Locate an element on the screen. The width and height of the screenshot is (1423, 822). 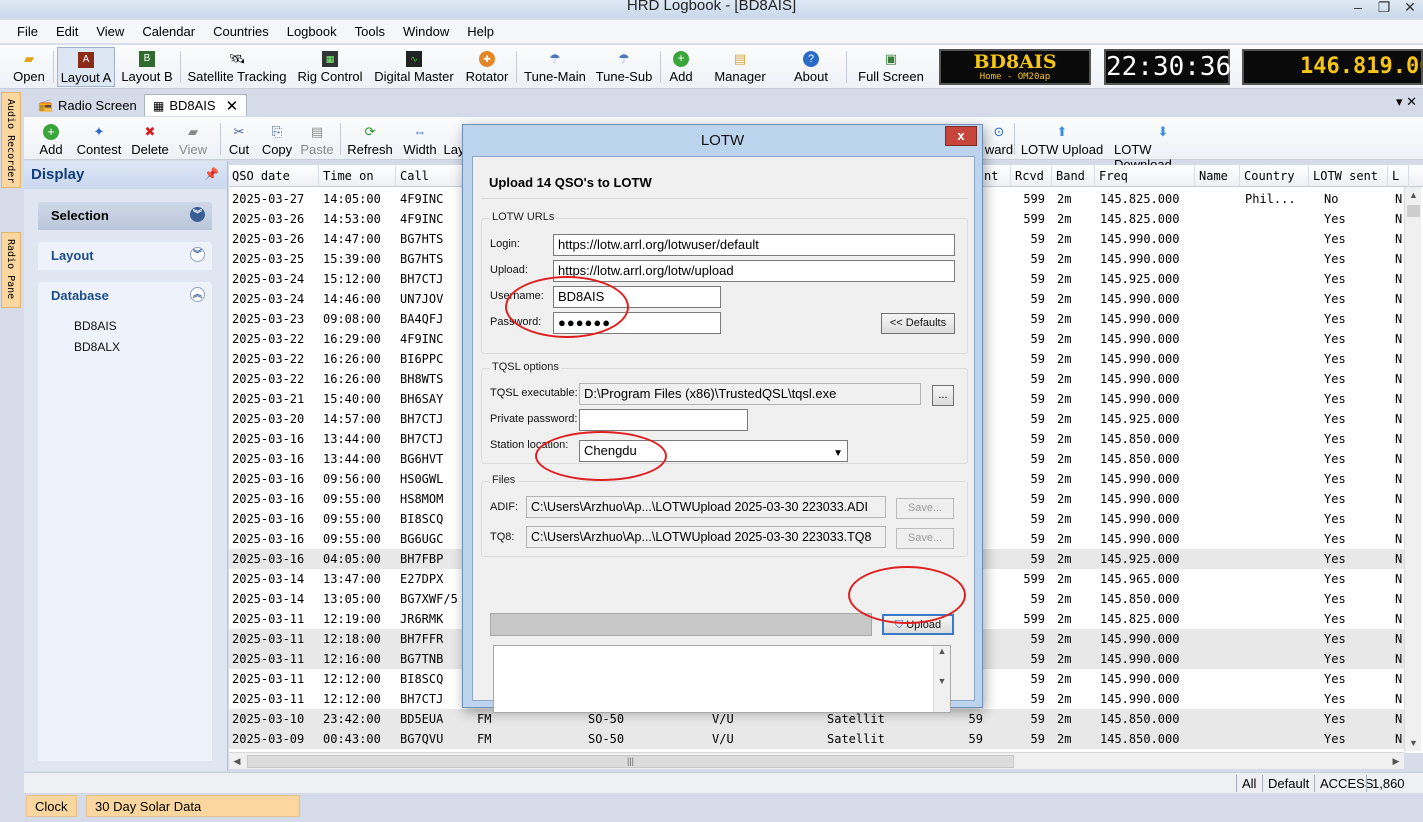
column-freq: Freq is located at coordinates (1145, 176).